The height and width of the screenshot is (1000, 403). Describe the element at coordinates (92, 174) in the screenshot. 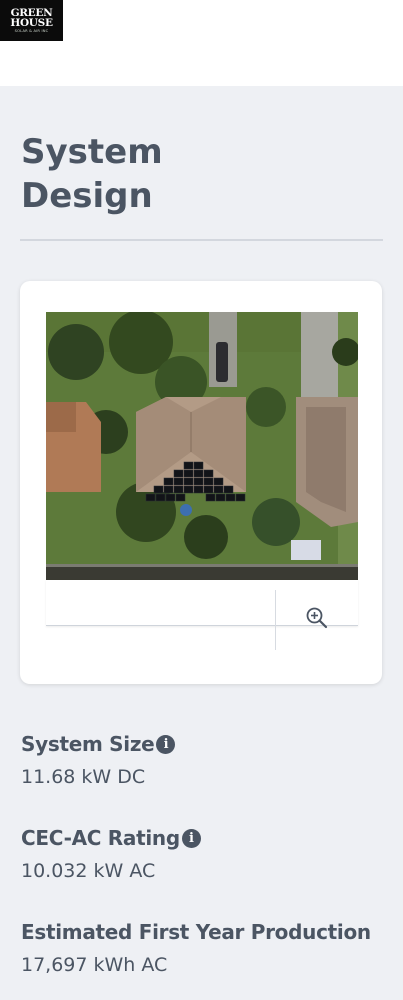

I see `page-title: System Design` at that location.